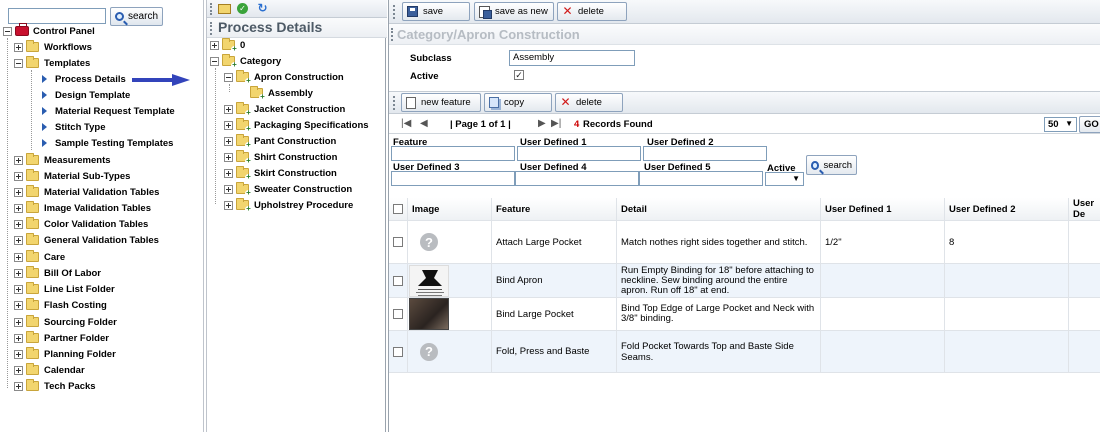 The image size is (1100, 432). Describe the element at coordinates (39, 257) in the screenshot. I see `nav-item-care: Care` at that location.